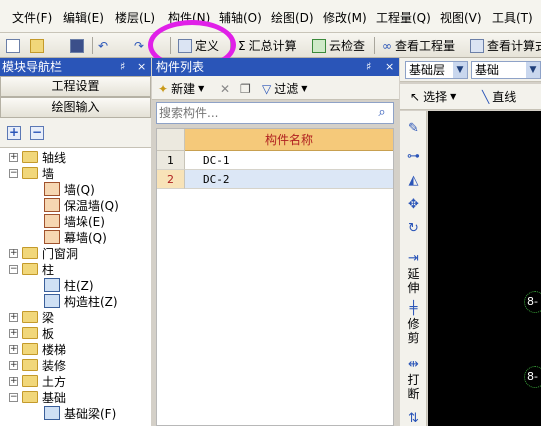 Image resolution: width=541 pixels, height=426 pixels. I want to click on side-toolbar: ✎ ⊶ ◭ ✥ ↻ ⇥ 延伸 ╪ 修剪 ⇹ 打断 ⇅, so click(413, 268).